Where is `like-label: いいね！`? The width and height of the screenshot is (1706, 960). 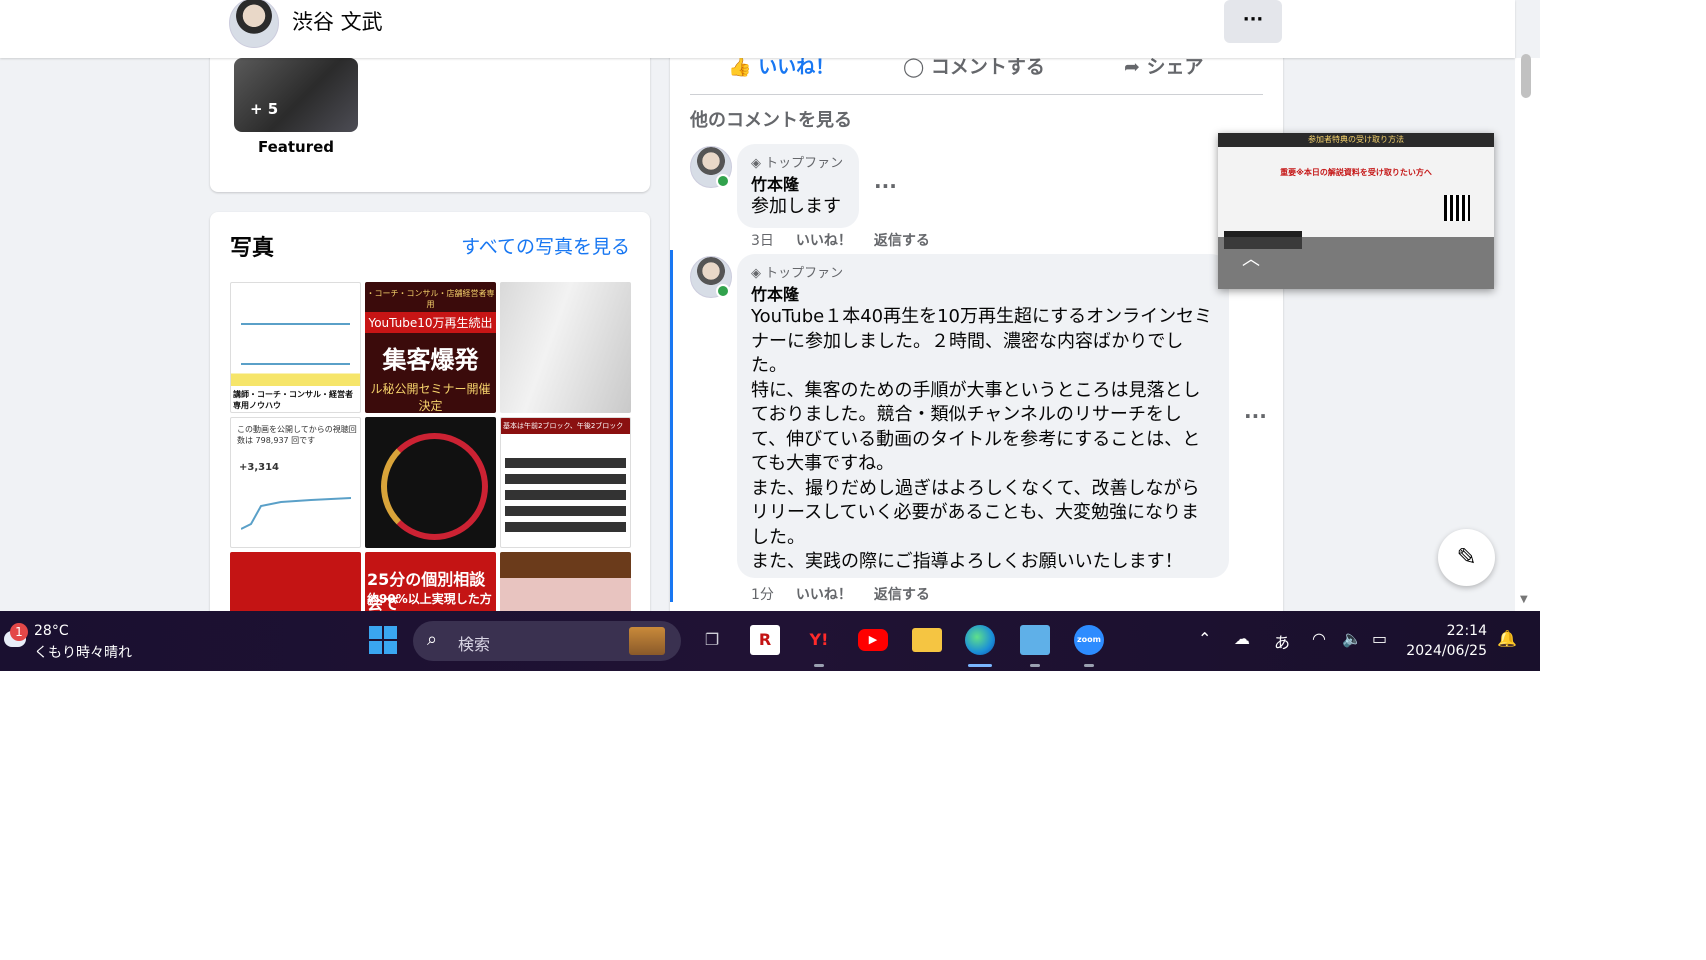 like-label: いいね！ is located at coordinates (796, 67).